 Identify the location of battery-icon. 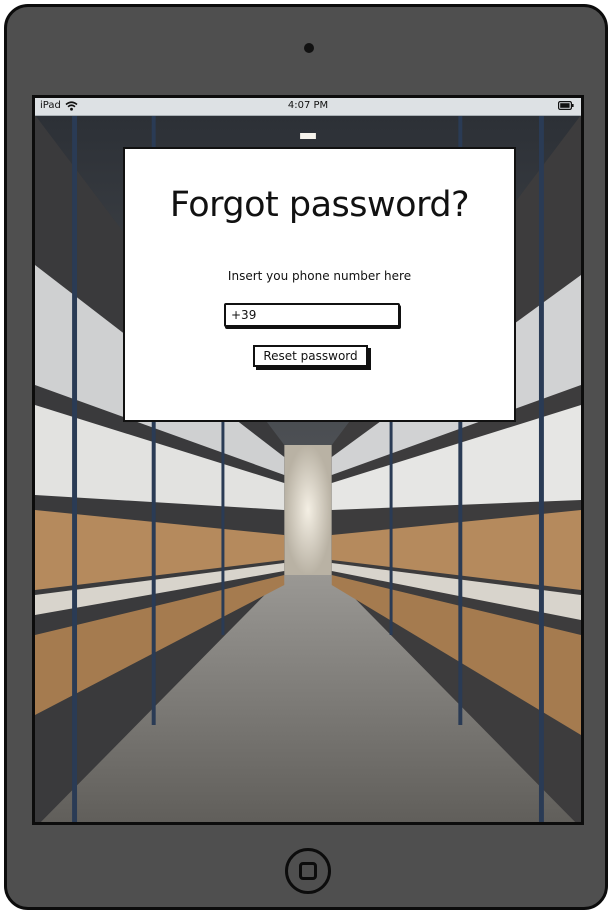
(566, 106).